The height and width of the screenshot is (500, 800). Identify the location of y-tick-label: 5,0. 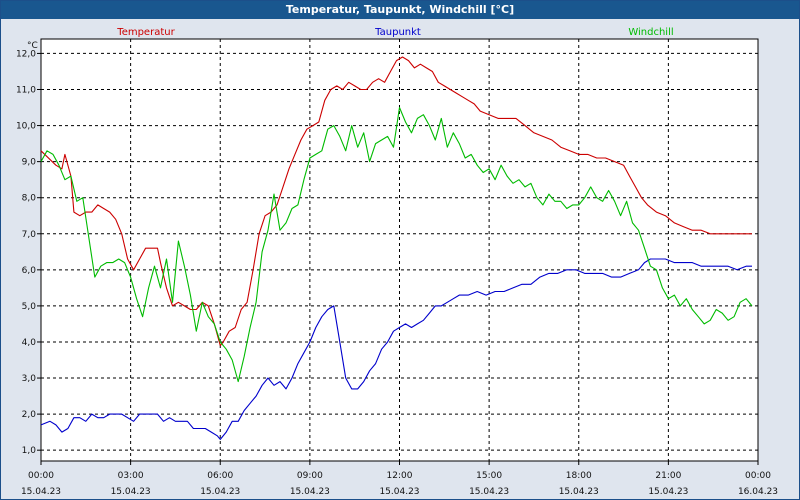
(29, 307).